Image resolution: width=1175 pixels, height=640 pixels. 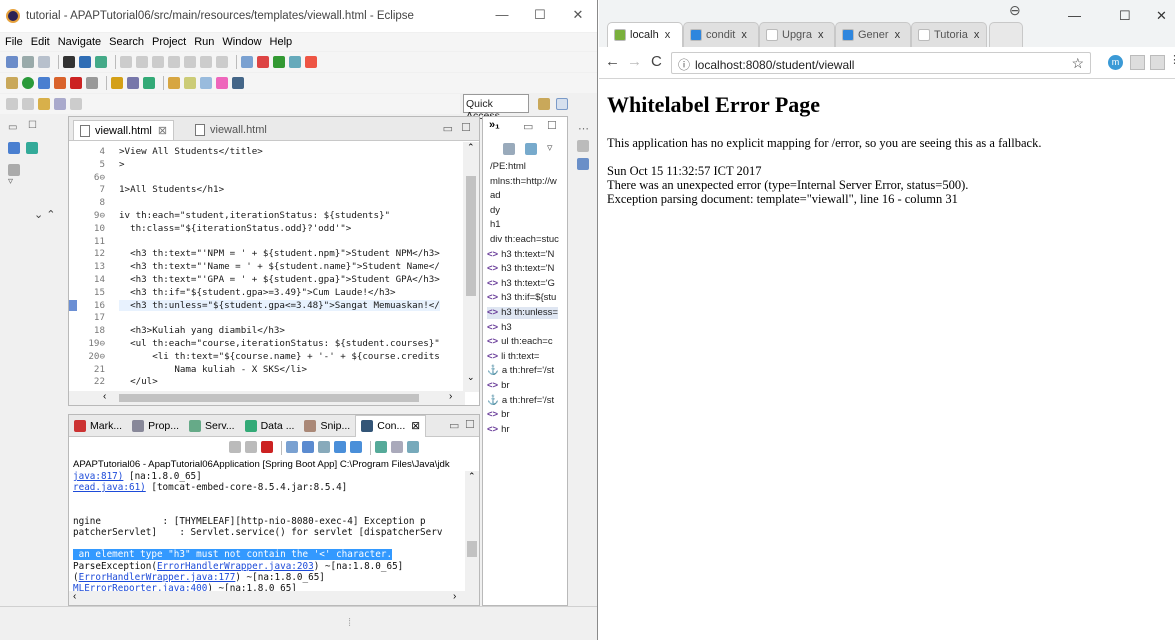 What do you see at coordinates (472, 476) in the screenshot?
I see `scroll-up-icon: ⌃` at bounding box center [472, 476].